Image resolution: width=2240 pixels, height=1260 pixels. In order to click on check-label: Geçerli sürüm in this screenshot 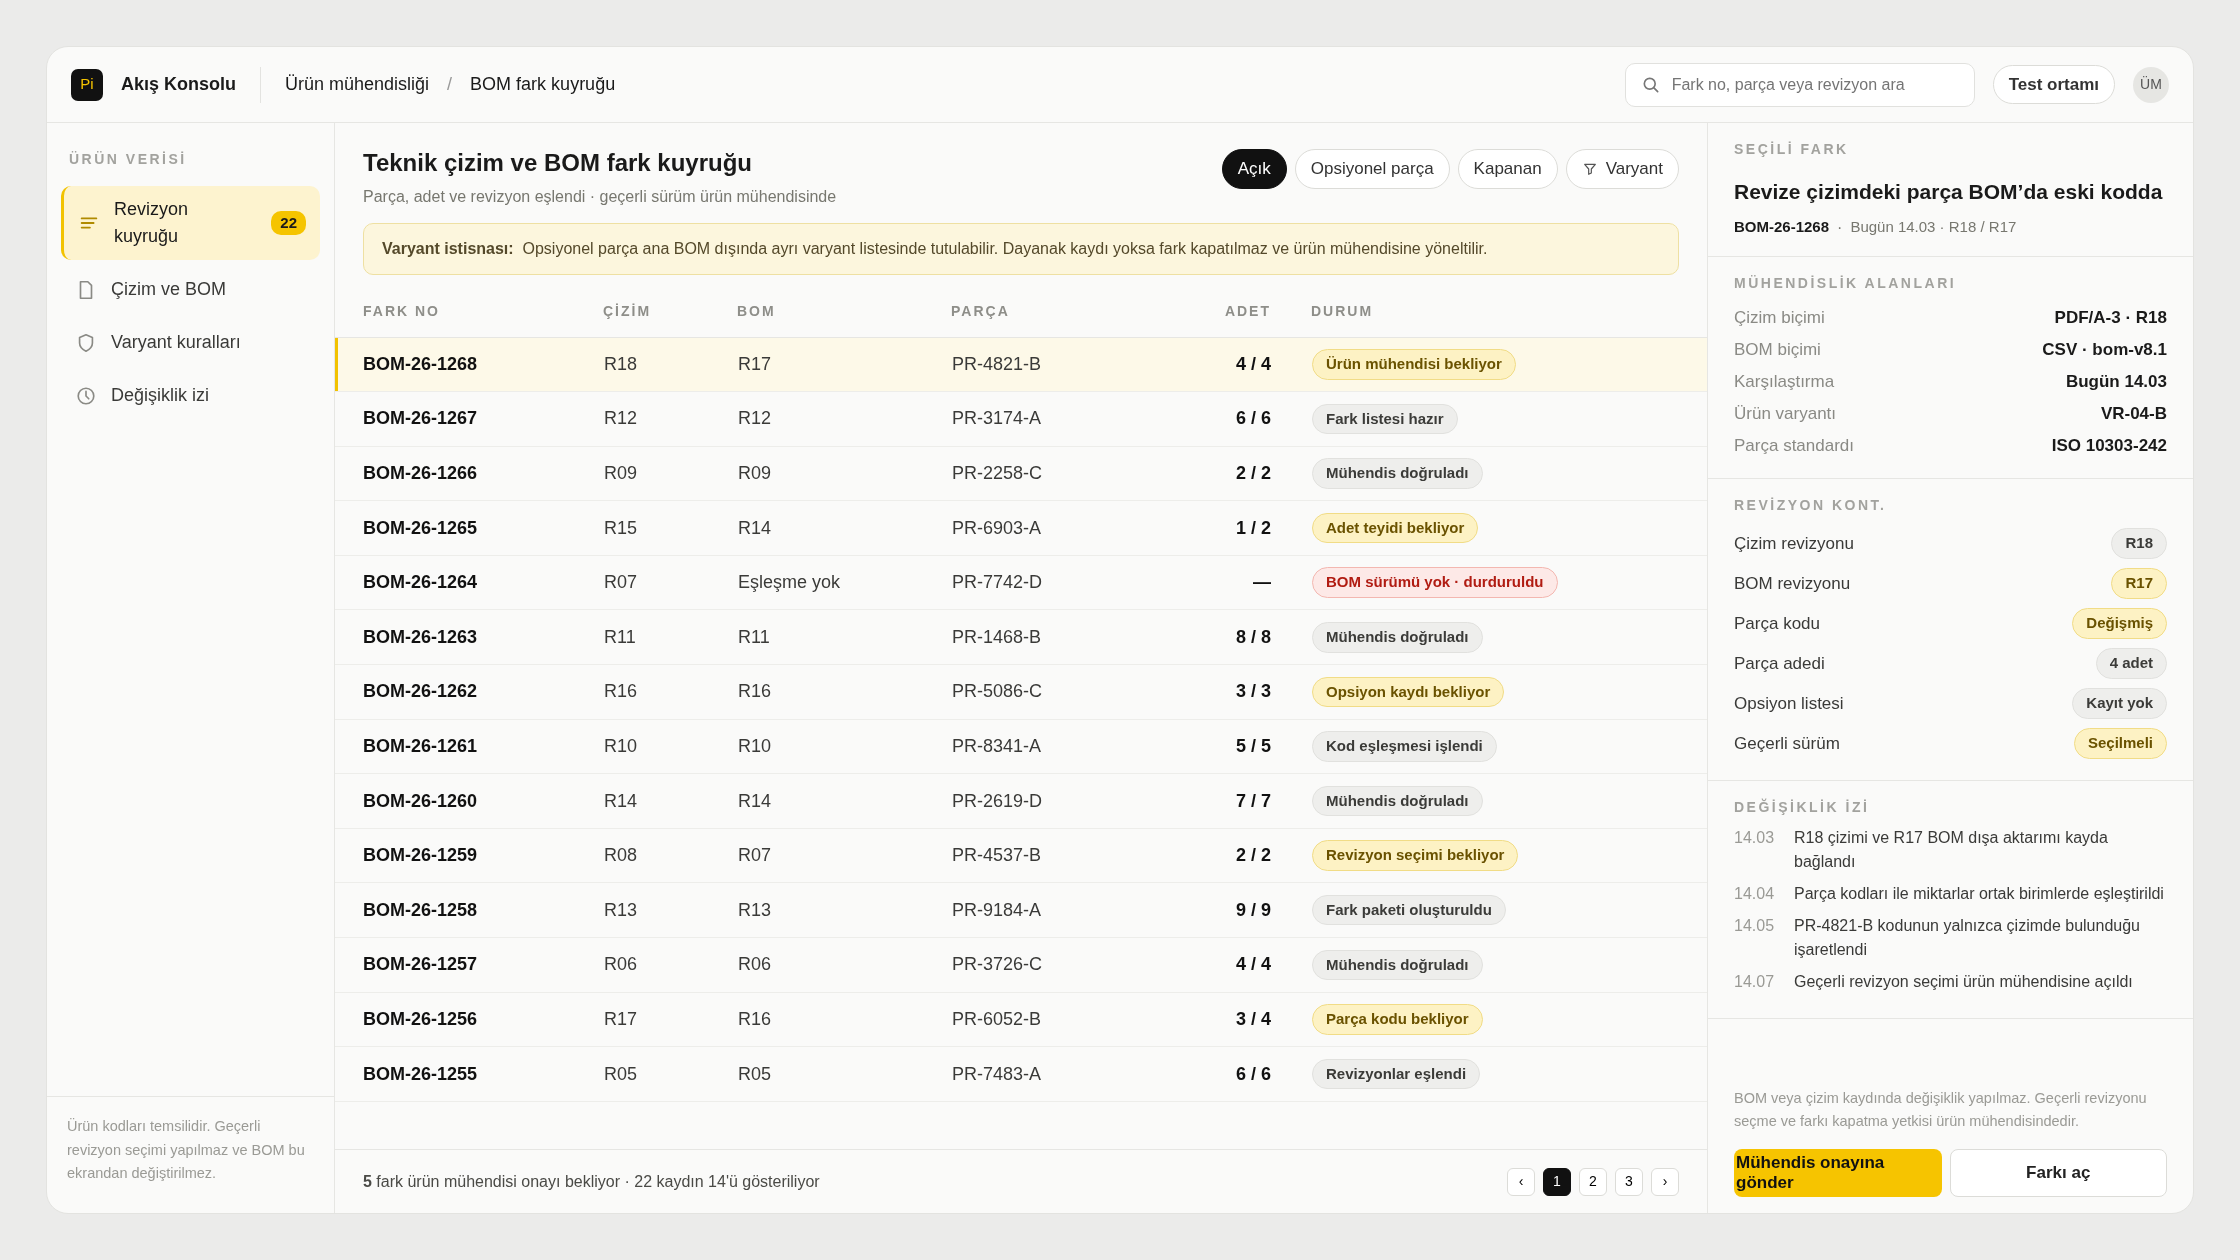, I will do `click(1787, 743)`.